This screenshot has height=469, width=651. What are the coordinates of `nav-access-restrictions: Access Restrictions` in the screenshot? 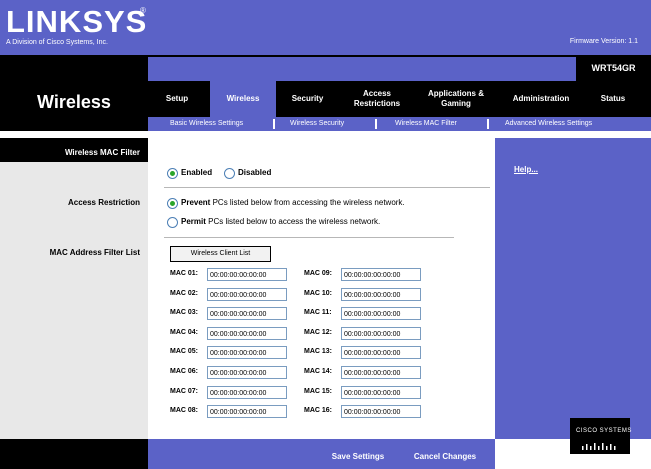 It's located at (377, 99).